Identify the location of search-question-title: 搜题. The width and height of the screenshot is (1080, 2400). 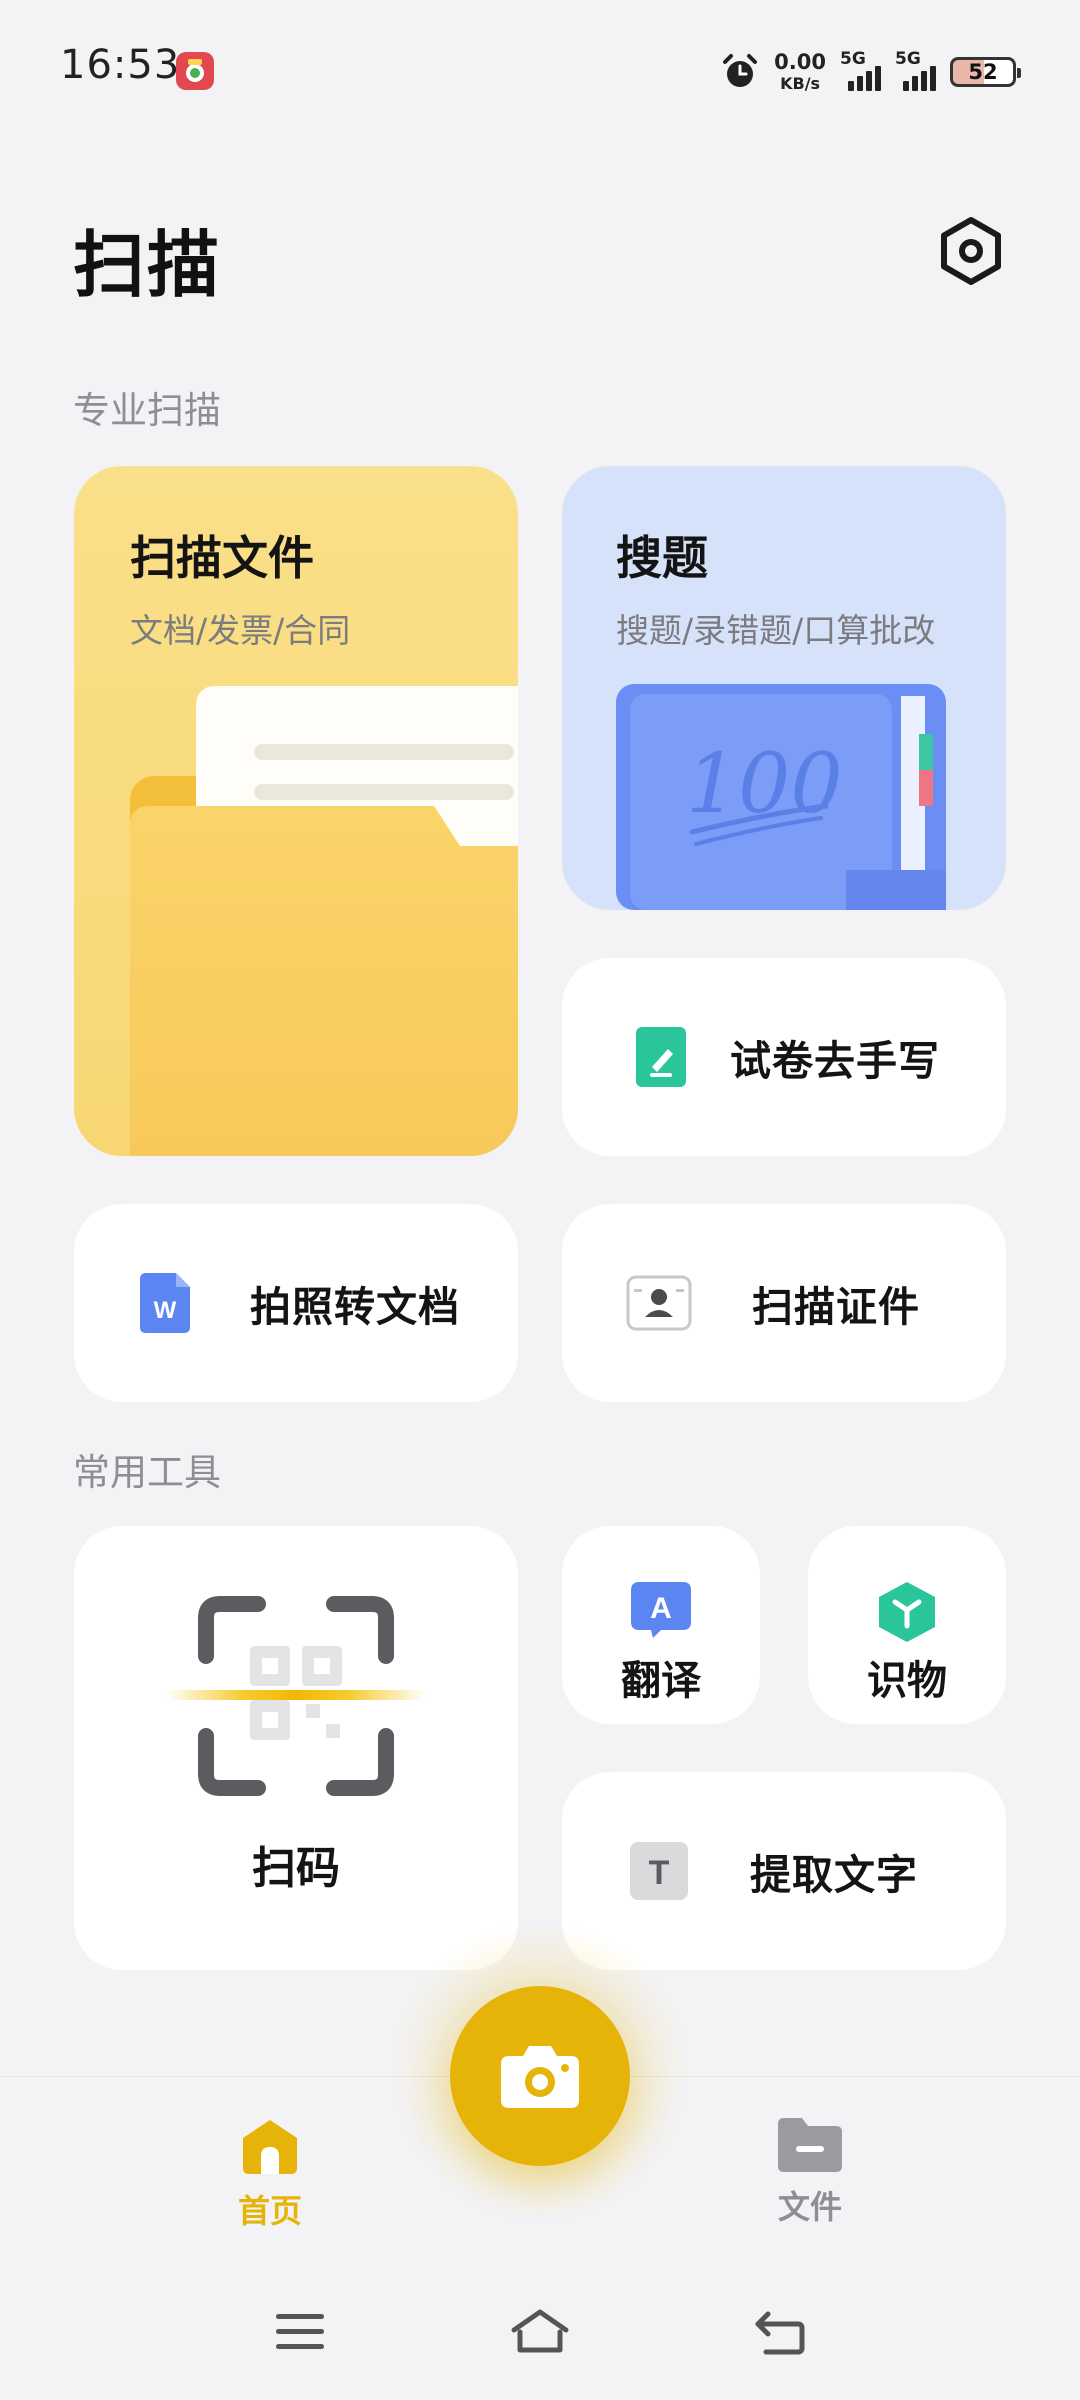
(662, 558).